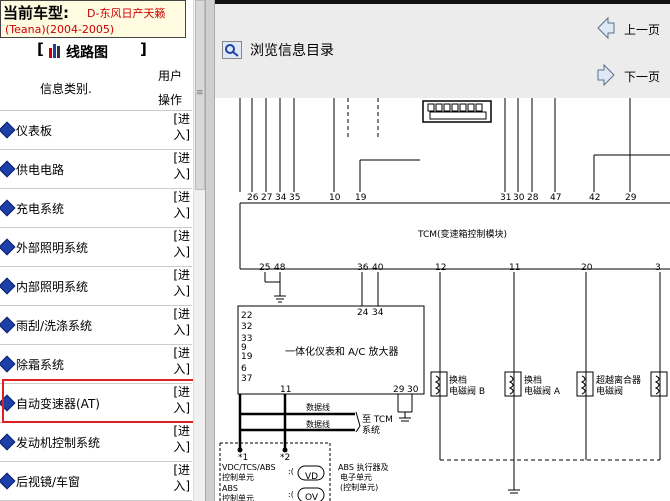 The image size is (670, 501). I want to click on overrun-solenoid-line2: 电磁阀, so click(609, 391).